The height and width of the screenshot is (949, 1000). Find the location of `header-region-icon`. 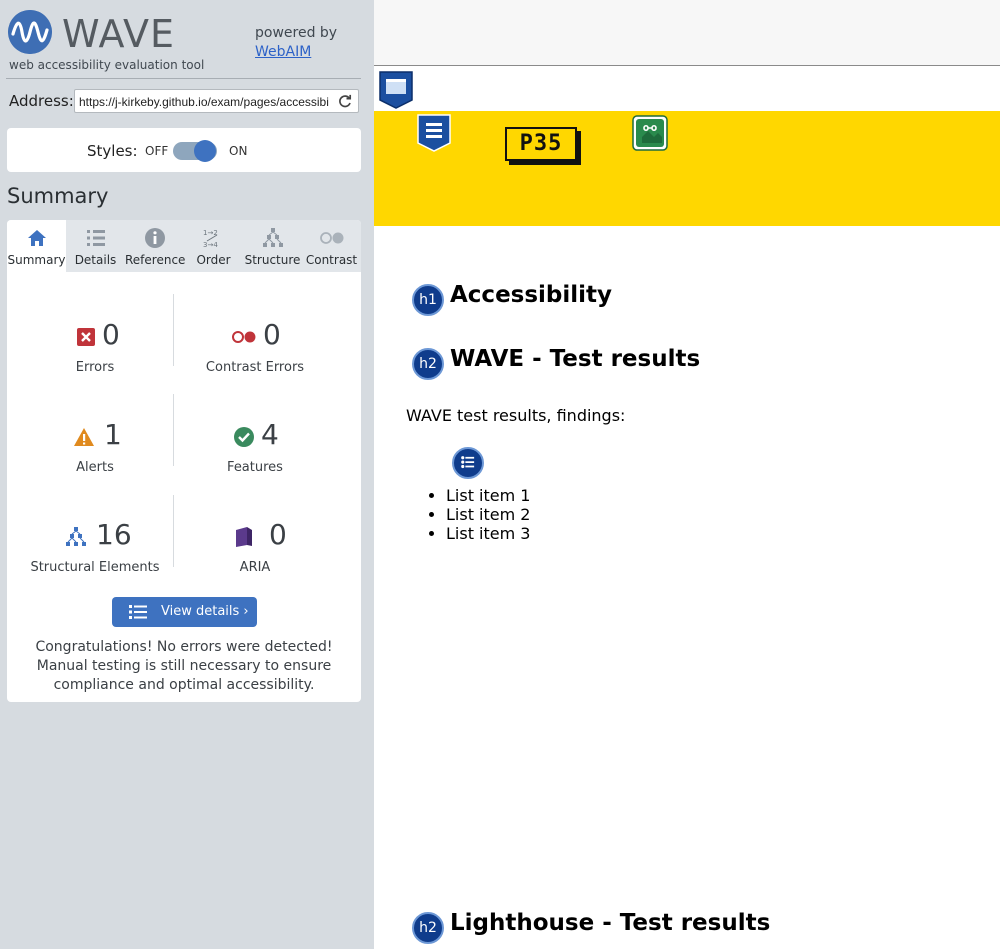

header-region-icon is located at coordinates (396, 90).